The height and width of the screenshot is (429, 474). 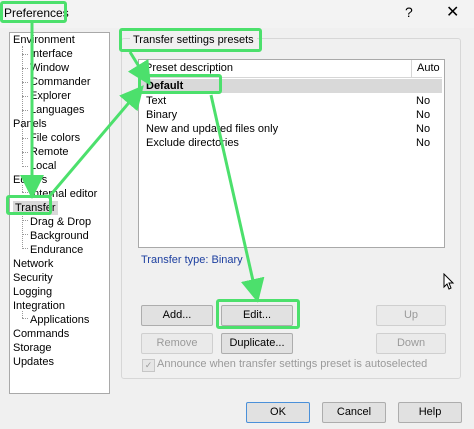 What do you see at coordinates (95, 142) in the screenshot?
I see `arrow-transfer-to-presets` at bounding box center [95, 142].